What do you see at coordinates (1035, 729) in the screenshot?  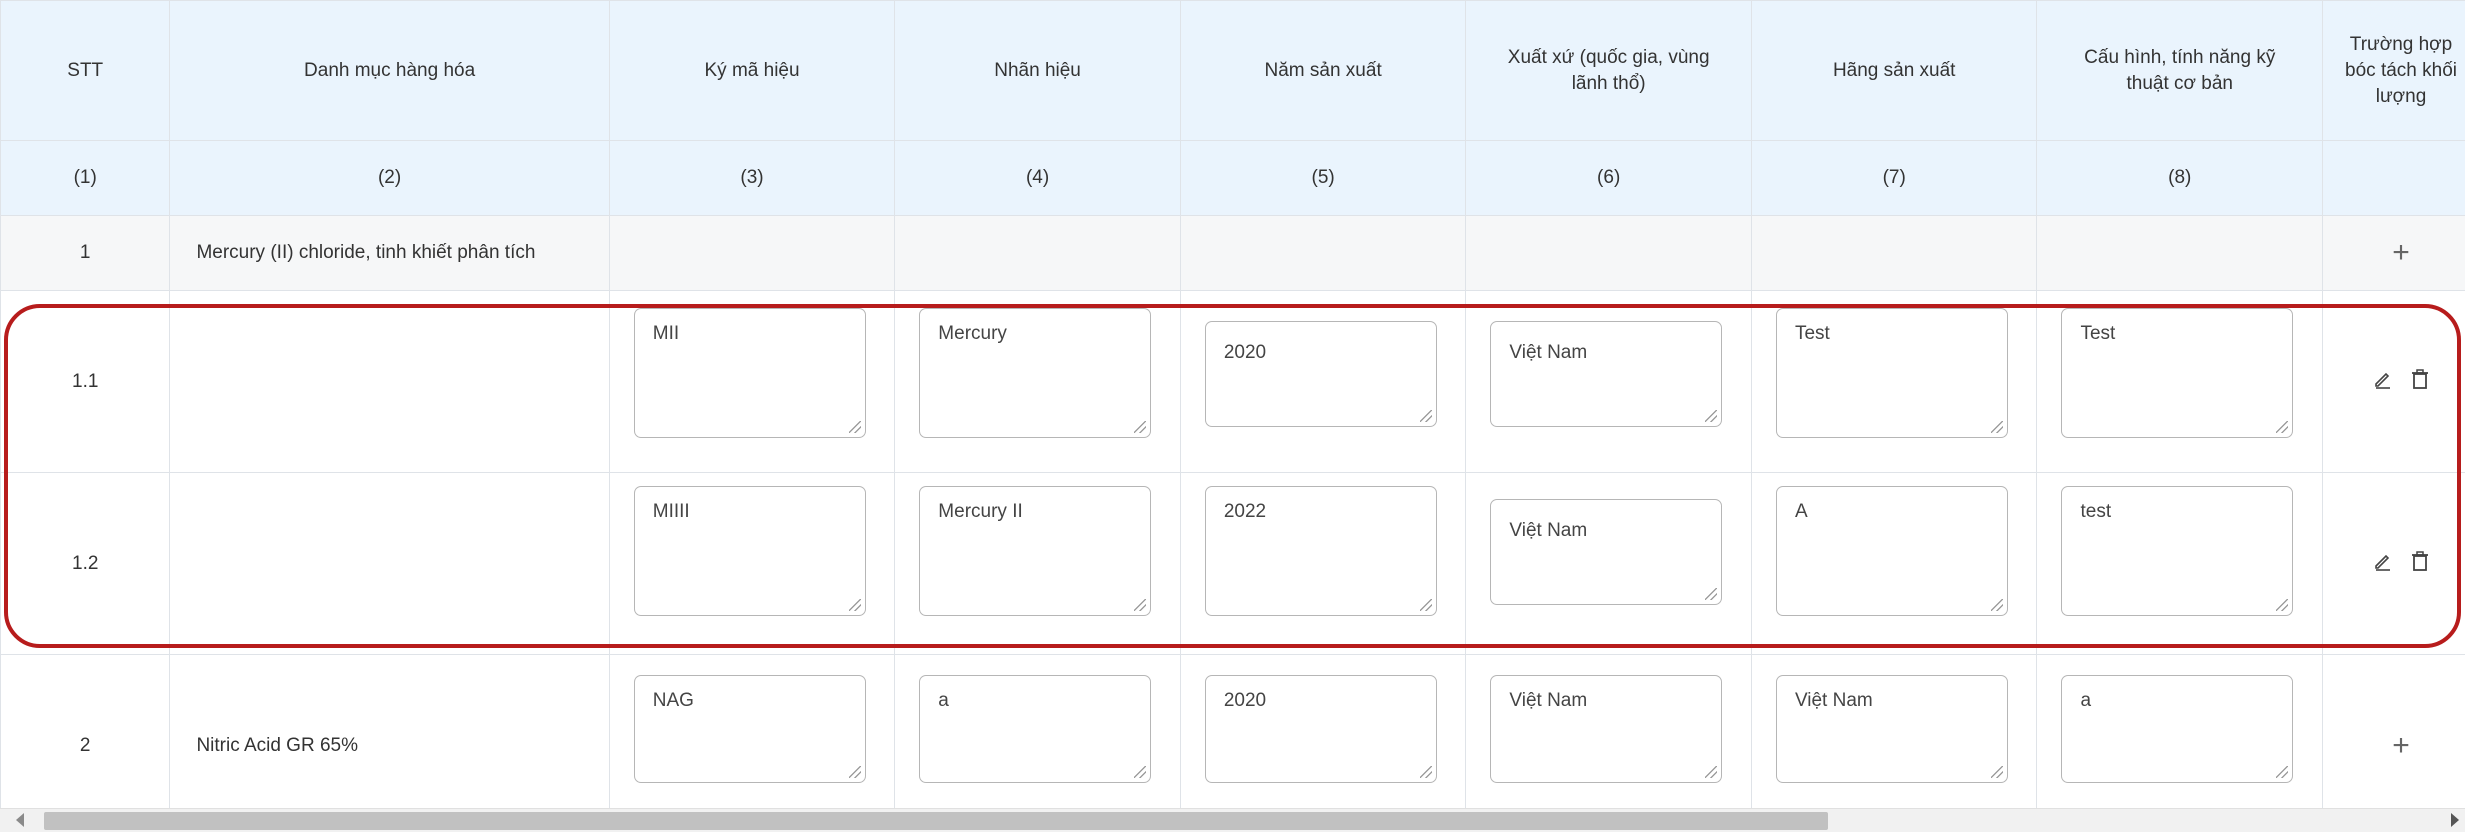 I see `brand-textarea: a` at bounding box center [1035, 729].